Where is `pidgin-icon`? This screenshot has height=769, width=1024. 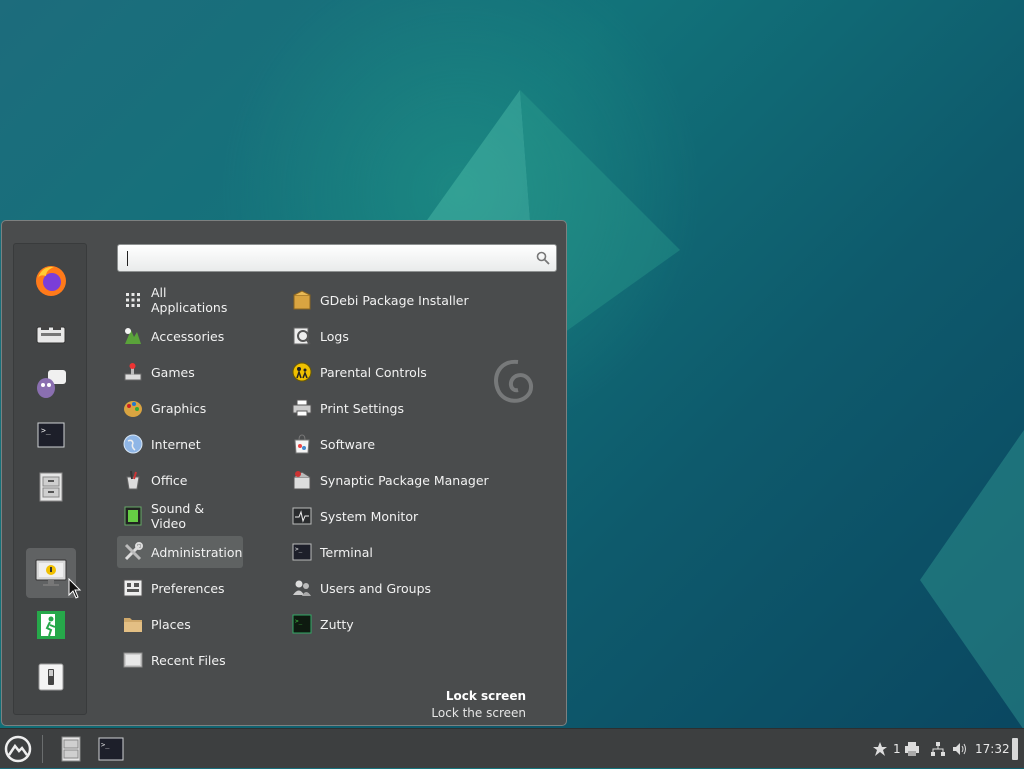
pidgin-icon is located at coordinates (51, 384).